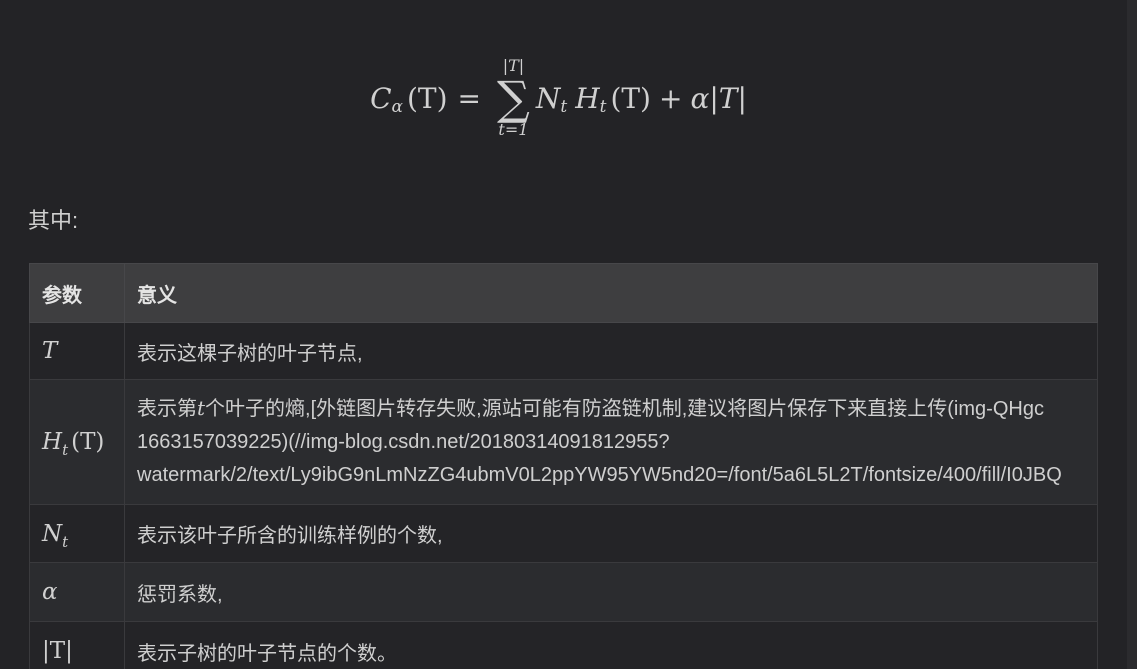 This screenshot has height=669, width=1137. I want to click on meaning-cell: 惩罚系数,, so click(611, 592).